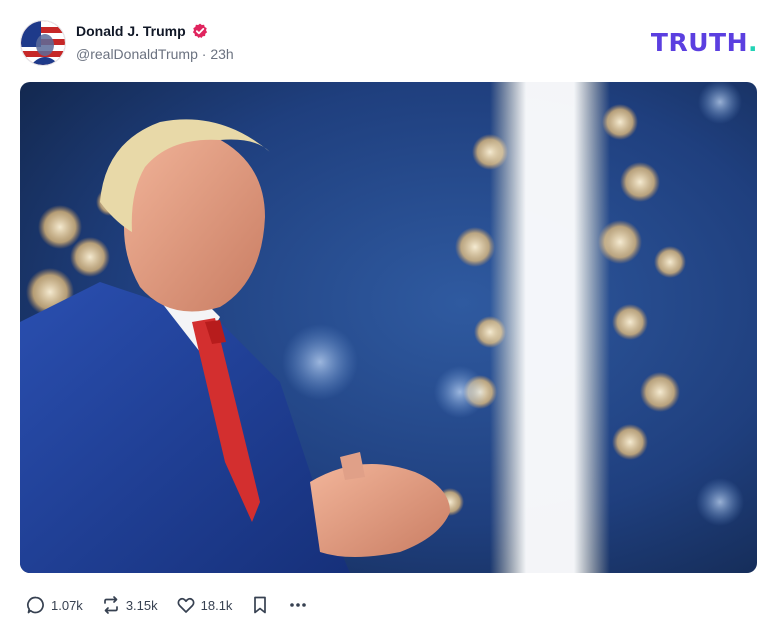  What do you see at coordinates (141, 605) in the screenshot?
I see `retruth-count: 3.15k` at bounding box center [141, 605].